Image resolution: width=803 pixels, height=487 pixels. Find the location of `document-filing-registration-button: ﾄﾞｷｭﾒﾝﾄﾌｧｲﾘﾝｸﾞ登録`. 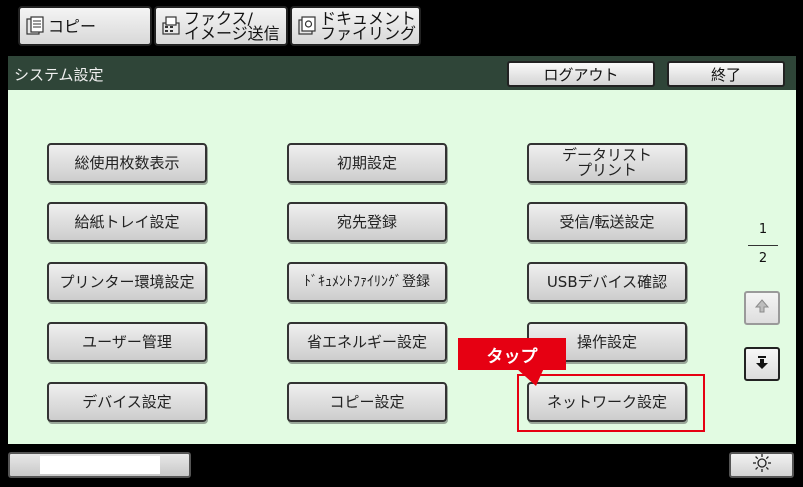

document-filing-registration-button: ﾄﾞｷｭﾒﾝﾄﾌｧｲﾘﾝｸﾞ登録 is located at coordinates (367, 282).